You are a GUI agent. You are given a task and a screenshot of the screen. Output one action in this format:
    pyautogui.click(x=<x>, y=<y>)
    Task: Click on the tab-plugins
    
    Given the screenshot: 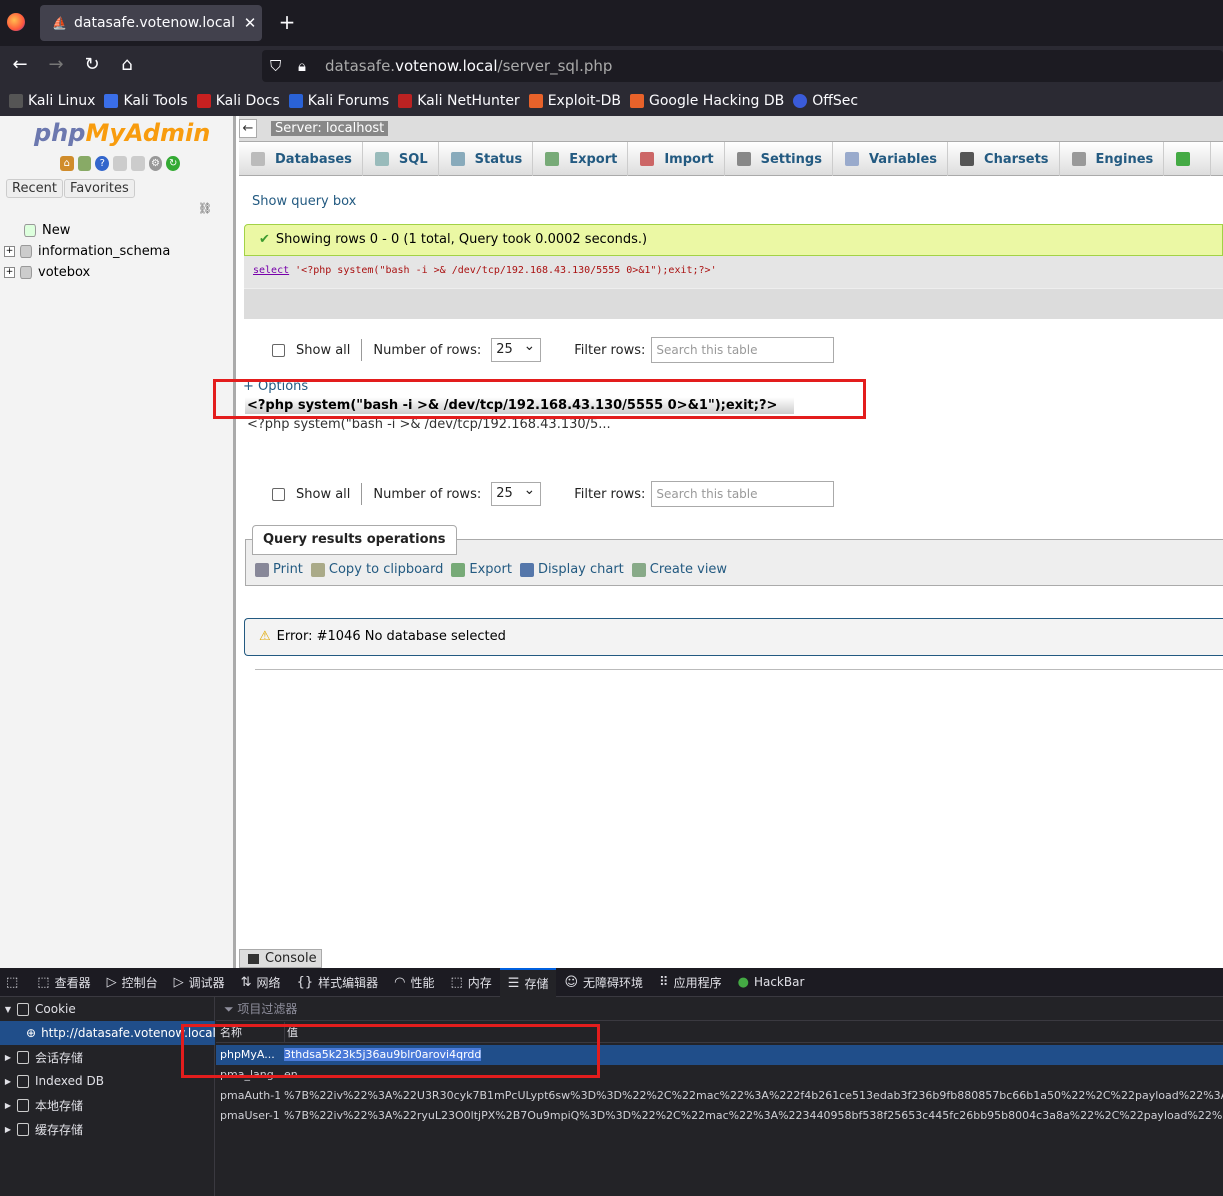 What is the action you would take?
    pyautogui.click(x=1188, y=159)
    